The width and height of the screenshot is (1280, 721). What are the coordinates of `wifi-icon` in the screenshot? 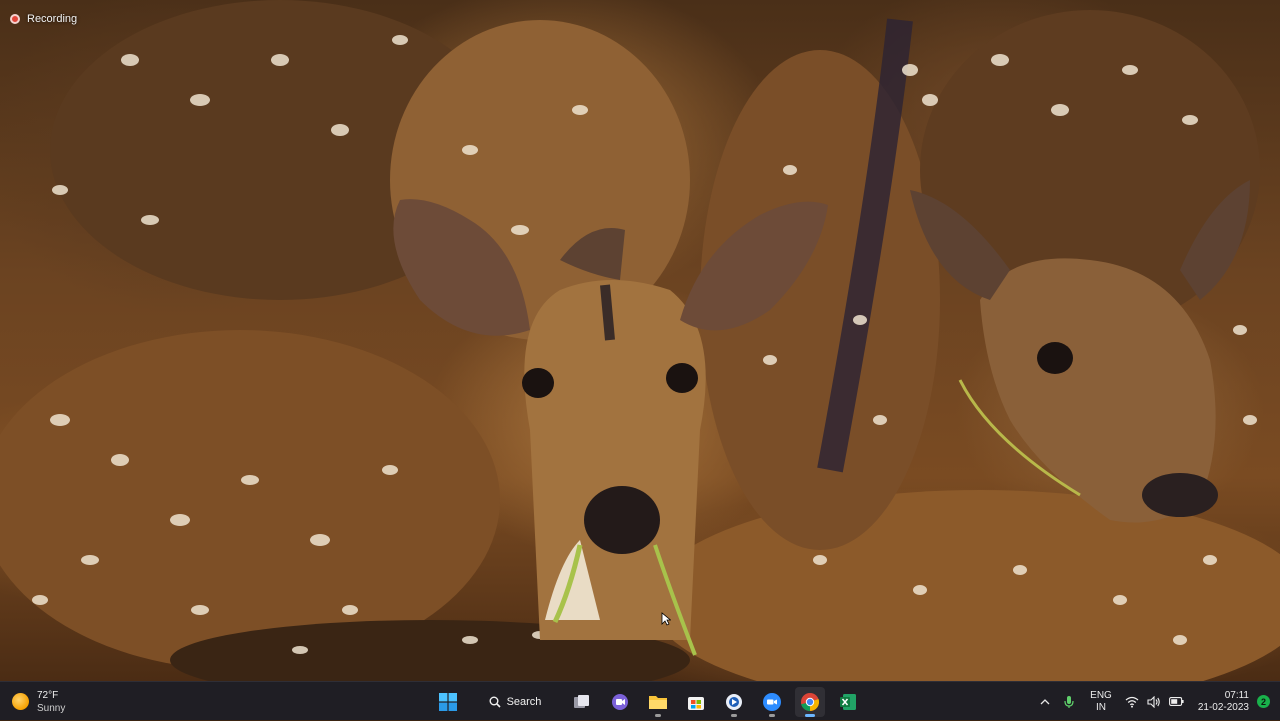 It's located at (1131, 702).